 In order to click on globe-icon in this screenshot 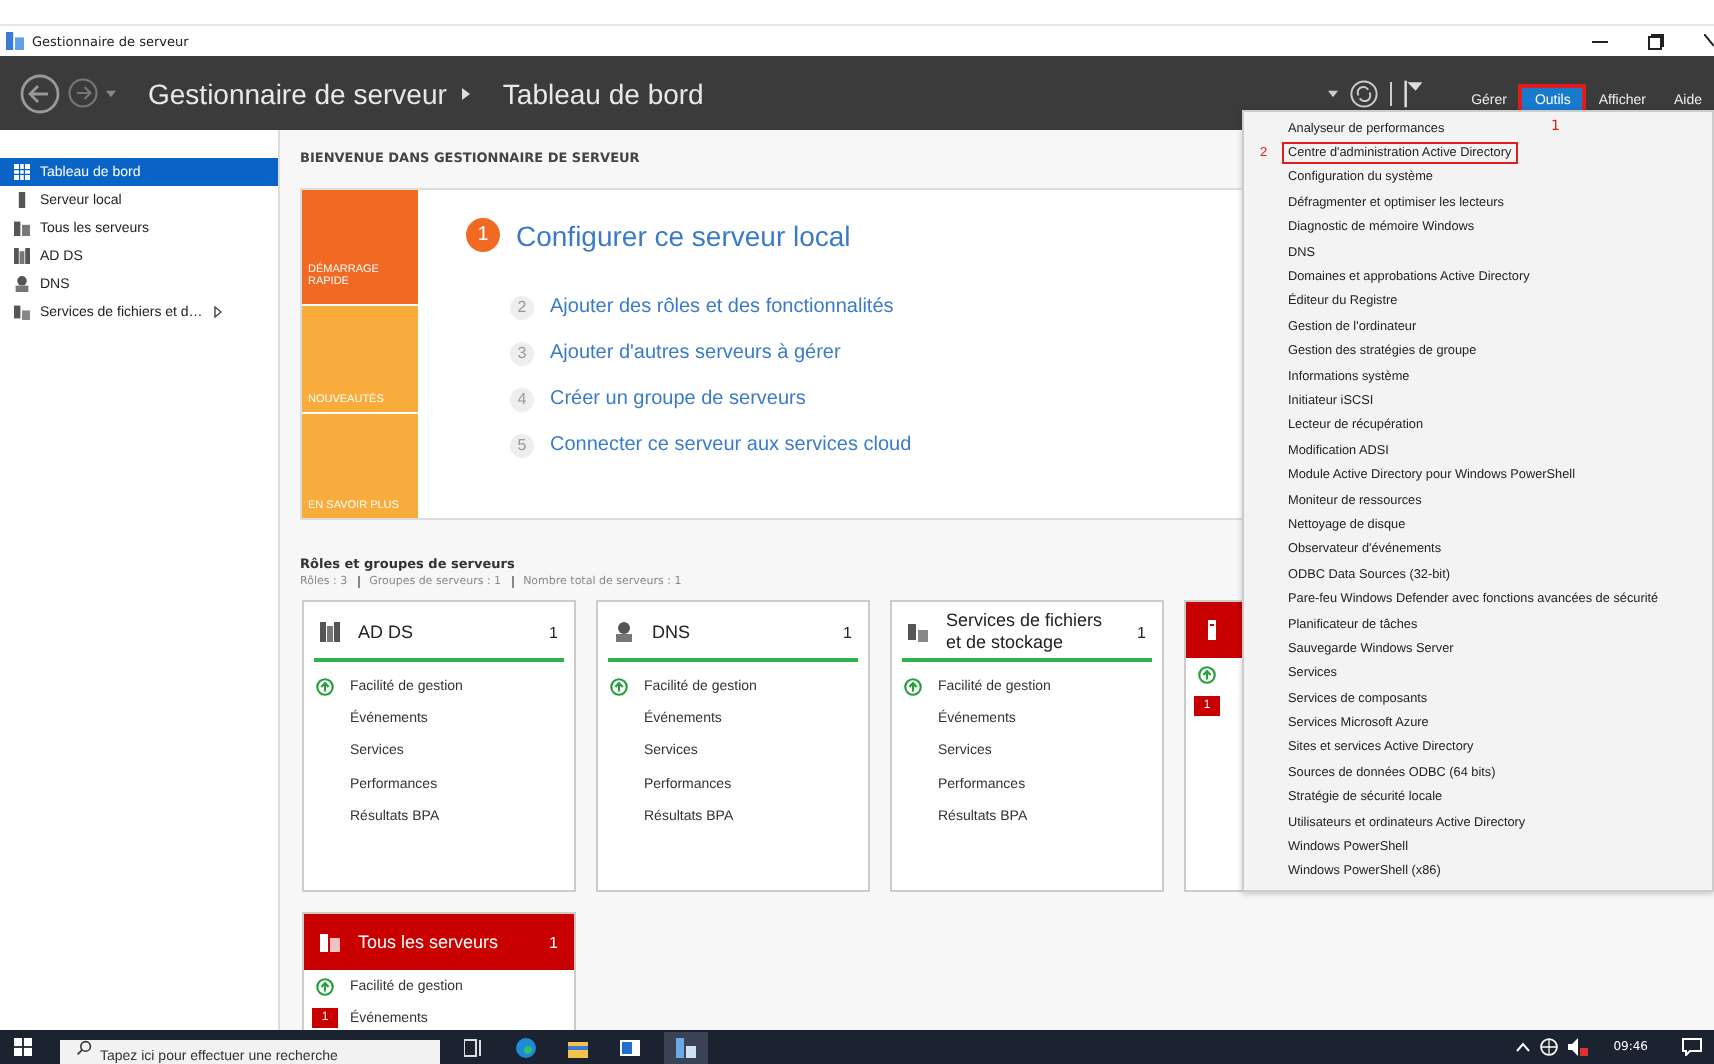, I will do `click(1548, 1047)`.